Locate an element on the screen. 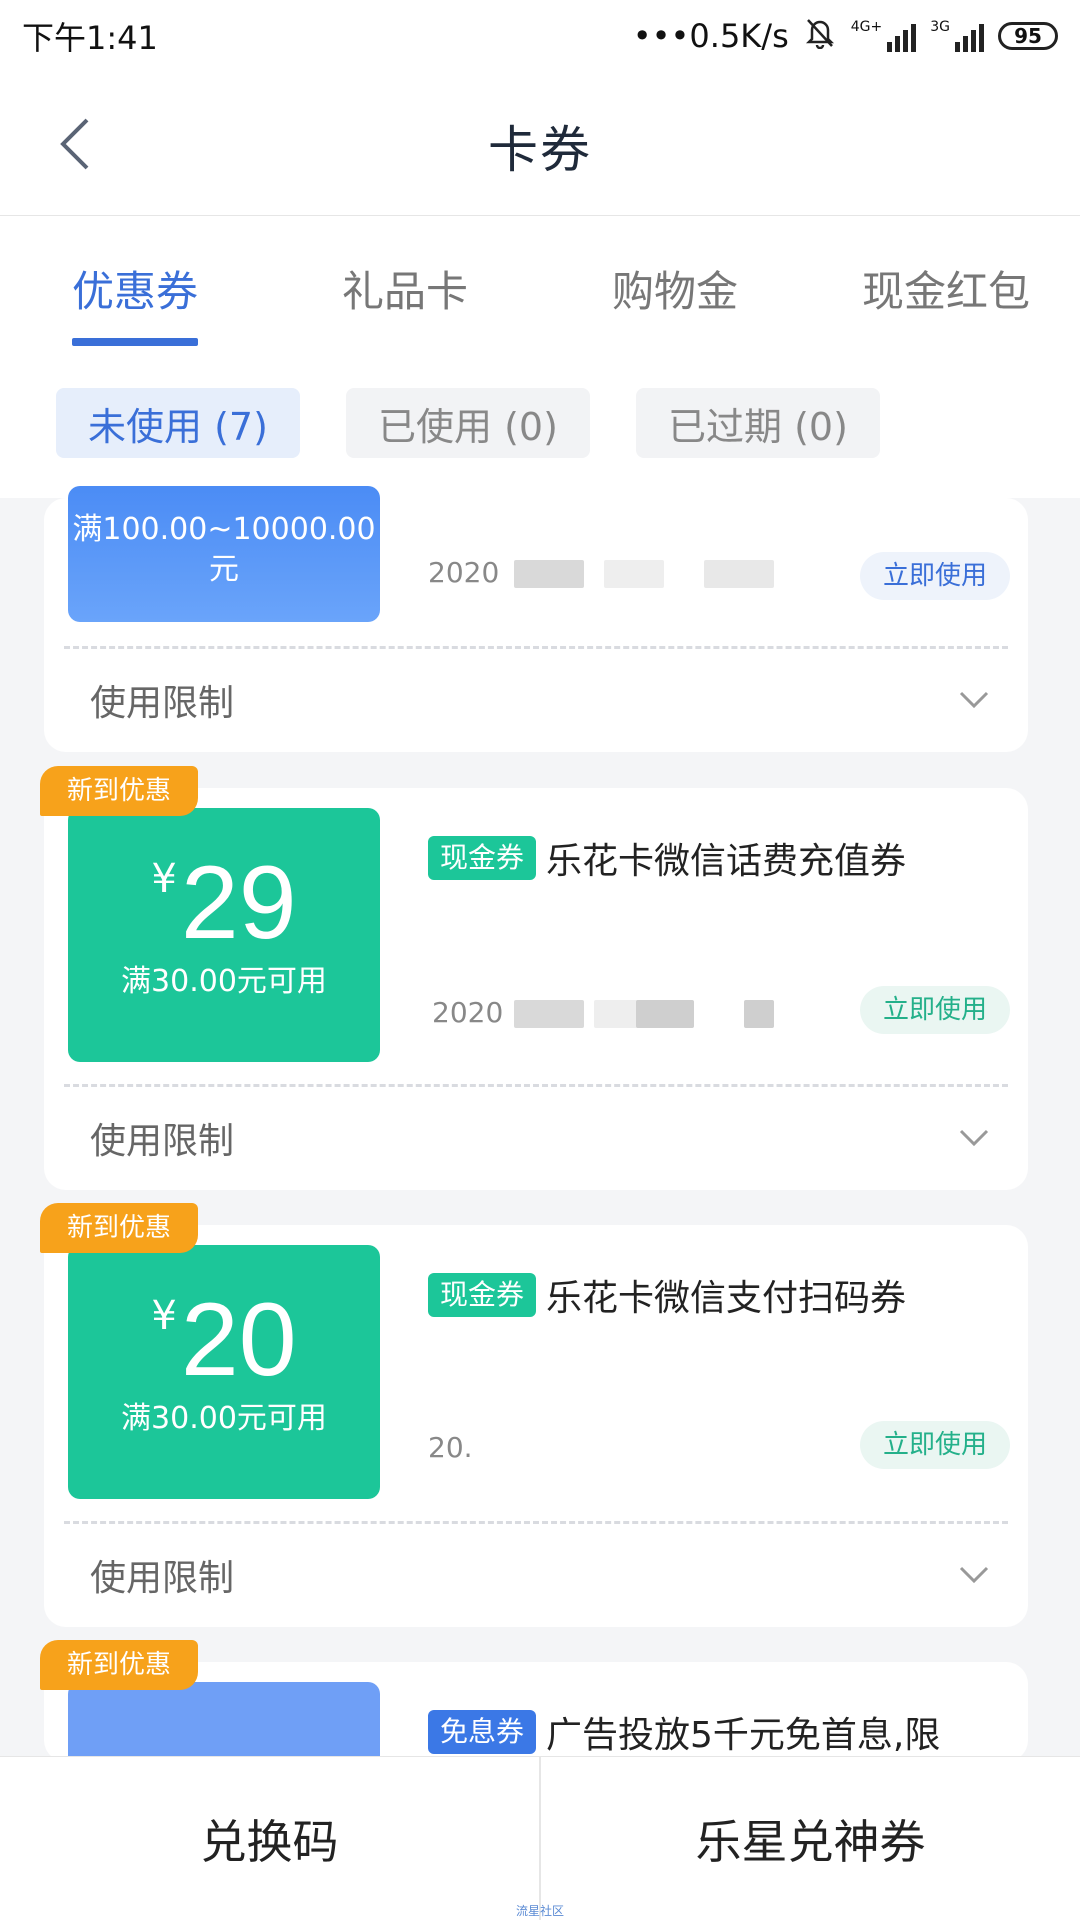 The height and width of the screenshot is (1920, 1080). filter-unused: 未使用 (7) is located at coordinates (178, 423).